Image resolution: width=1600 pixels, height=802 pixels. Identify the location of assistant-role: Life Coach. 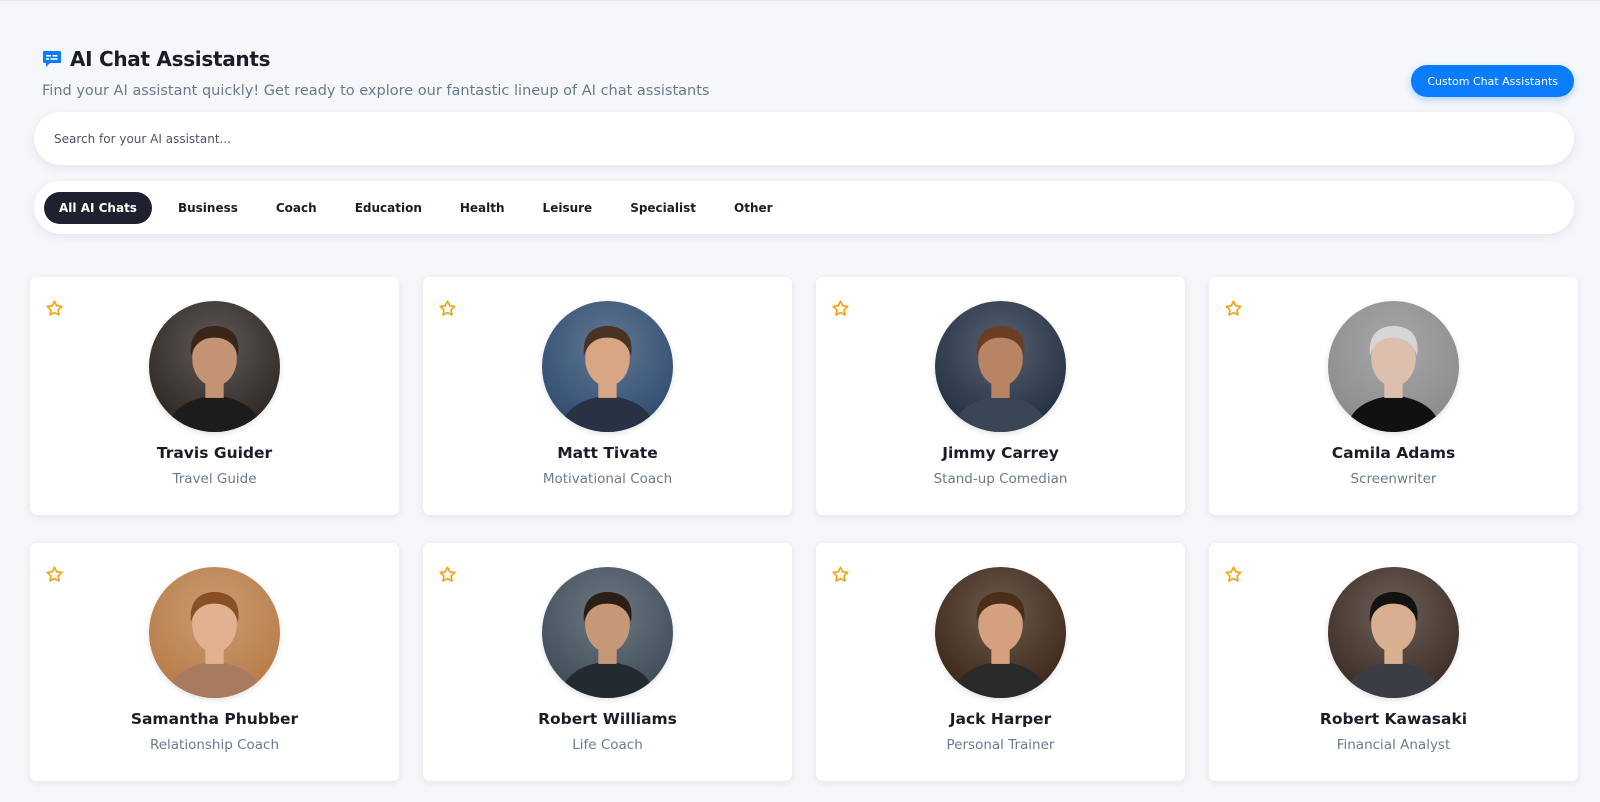
(607, 745).